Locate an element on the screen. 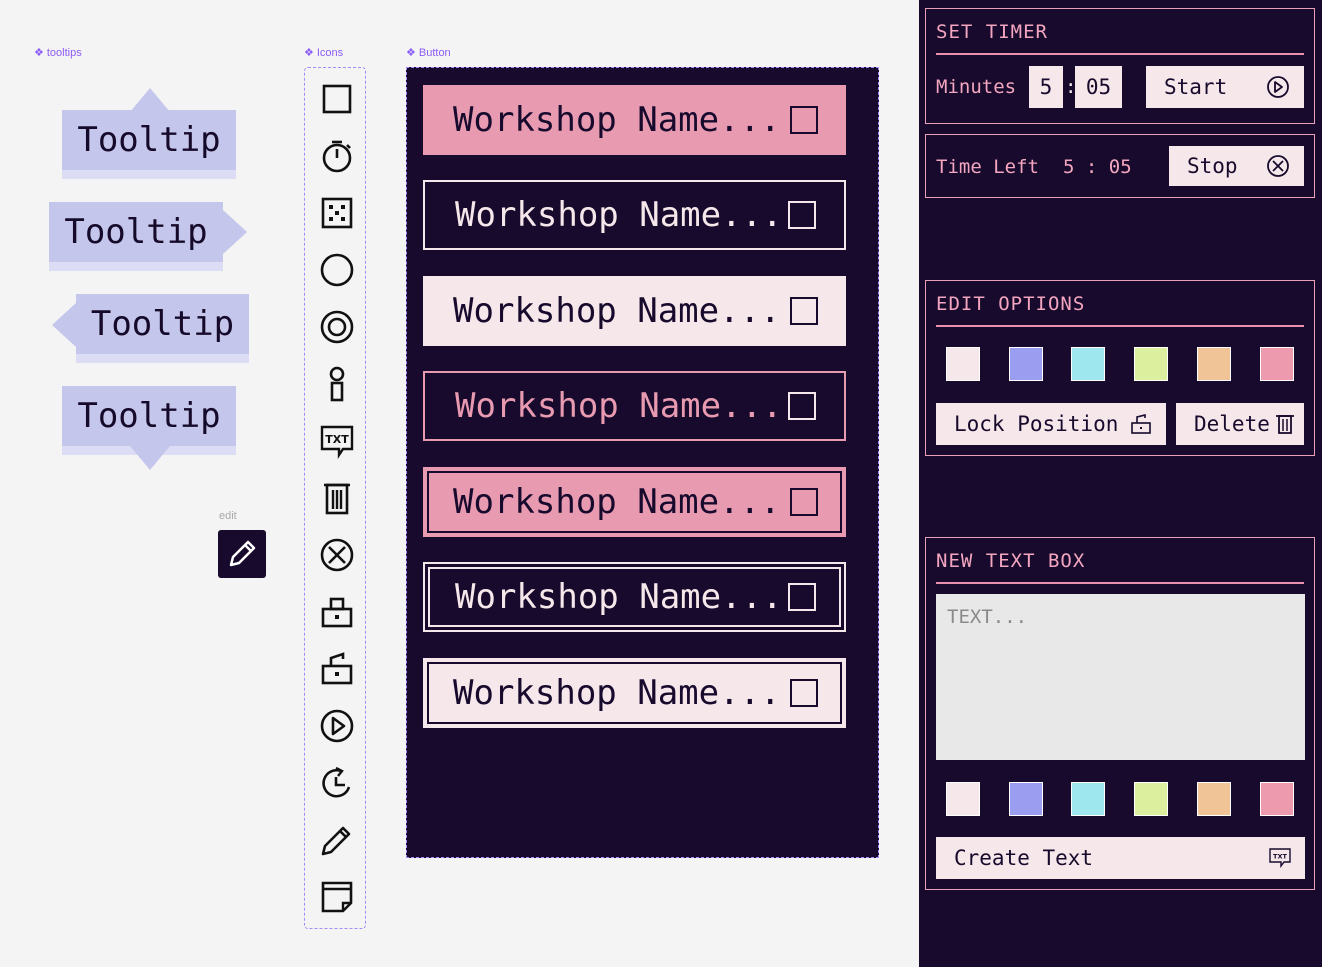  tooltips-frame-label: ❖ tooltips is located at coordinates (58, 53).